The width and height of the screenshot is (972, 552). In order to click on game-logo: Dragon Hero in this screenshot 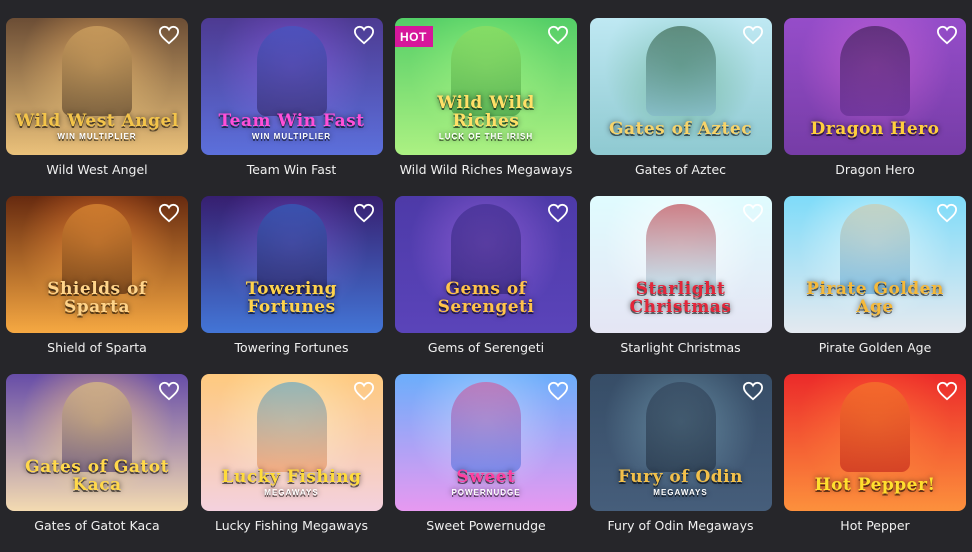, I will do `click(875, 130)`.